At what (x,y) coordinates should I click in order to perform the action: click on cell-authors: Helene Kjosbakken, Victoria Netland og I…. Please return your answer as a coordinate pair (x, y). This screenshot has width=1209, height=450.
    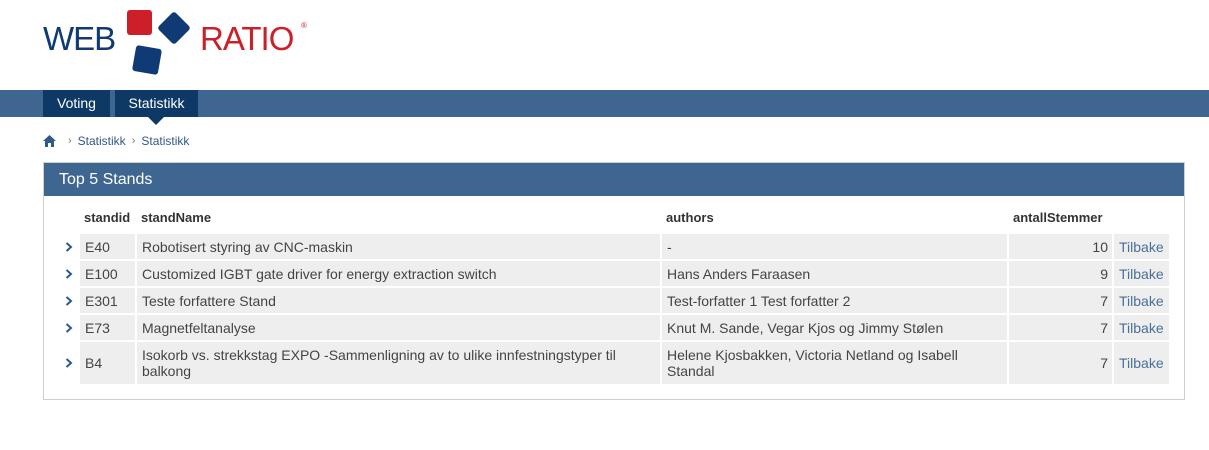
    Looking at the image, I should click on (835, 363).